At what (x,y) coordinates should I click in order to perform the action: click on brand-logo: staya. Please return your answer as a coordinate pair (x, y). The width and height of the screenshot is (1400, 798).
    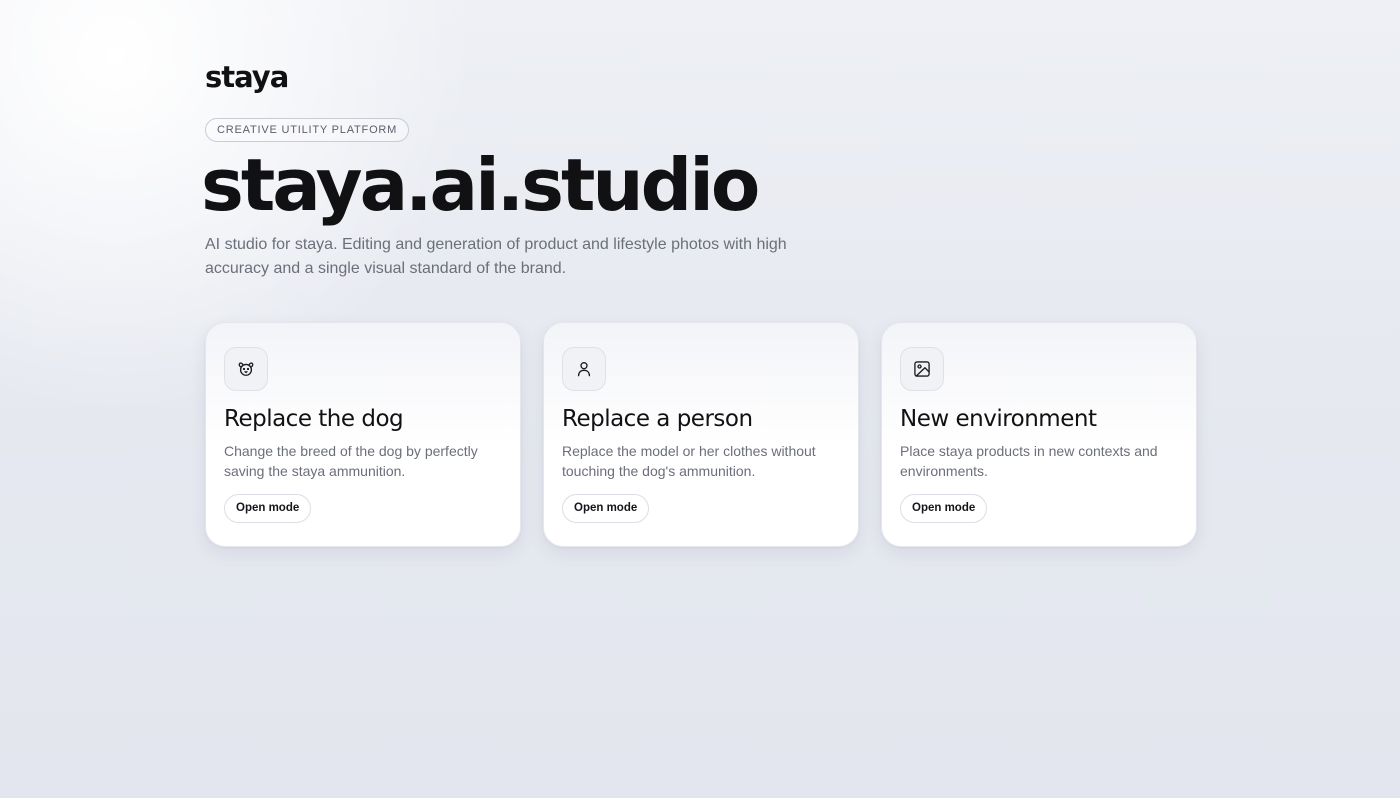
    Looking at the image, I should click on (247, 77).